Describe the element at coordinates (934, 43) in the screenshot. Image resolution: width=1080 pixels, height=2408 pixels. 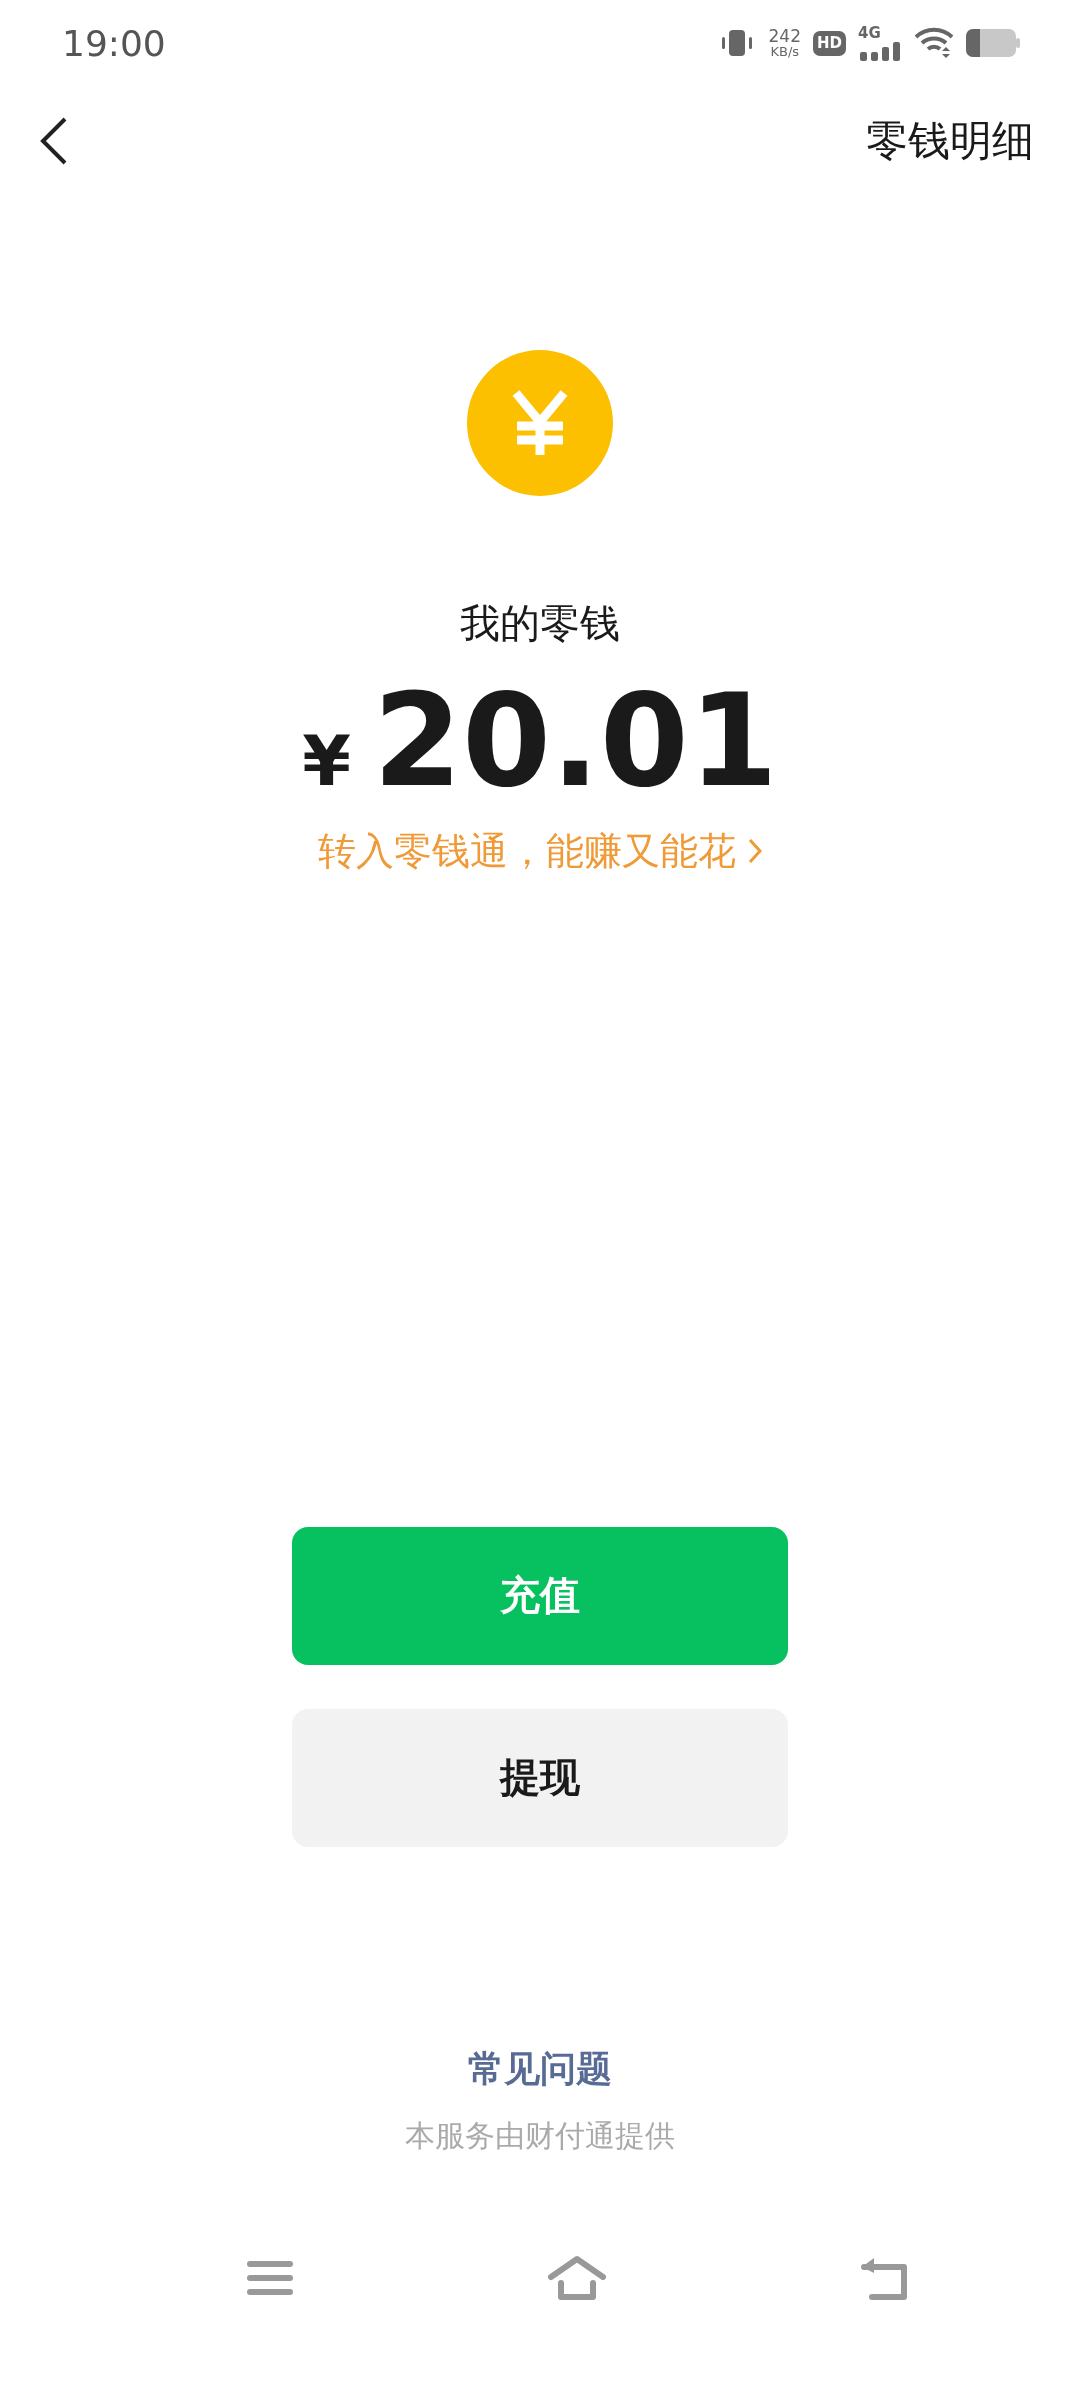
I see `wifi-icon` at that location.